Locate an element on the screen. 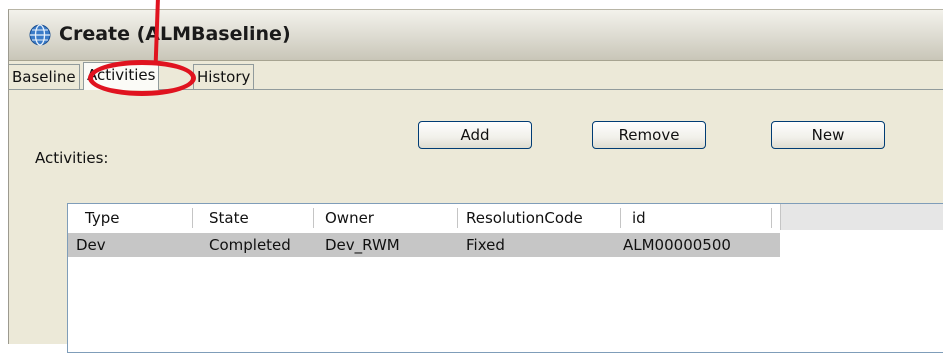 This screenshot has width=943, height=353. column-header-owner: Owner is located at coordinates (349, 218).